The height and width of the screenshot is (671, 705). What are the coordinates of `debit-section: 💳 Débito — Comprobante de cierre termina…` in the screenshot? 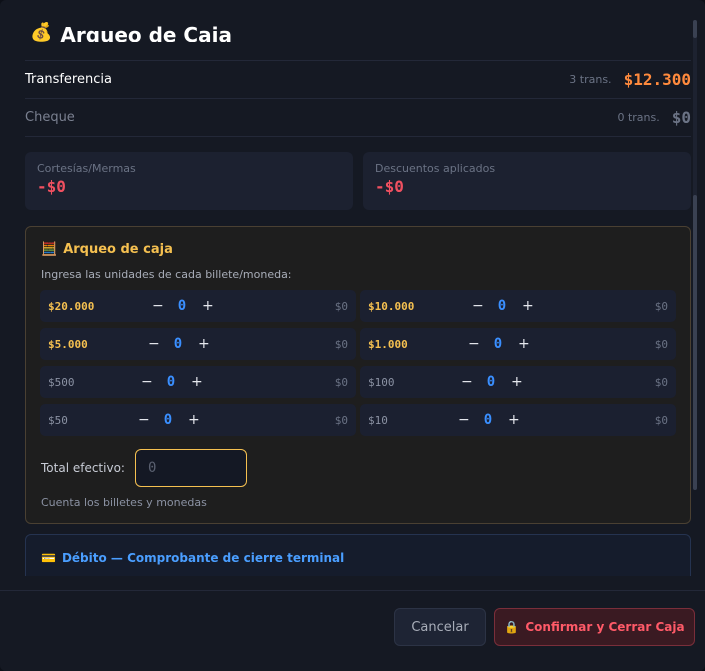 It's located at (358, 555).